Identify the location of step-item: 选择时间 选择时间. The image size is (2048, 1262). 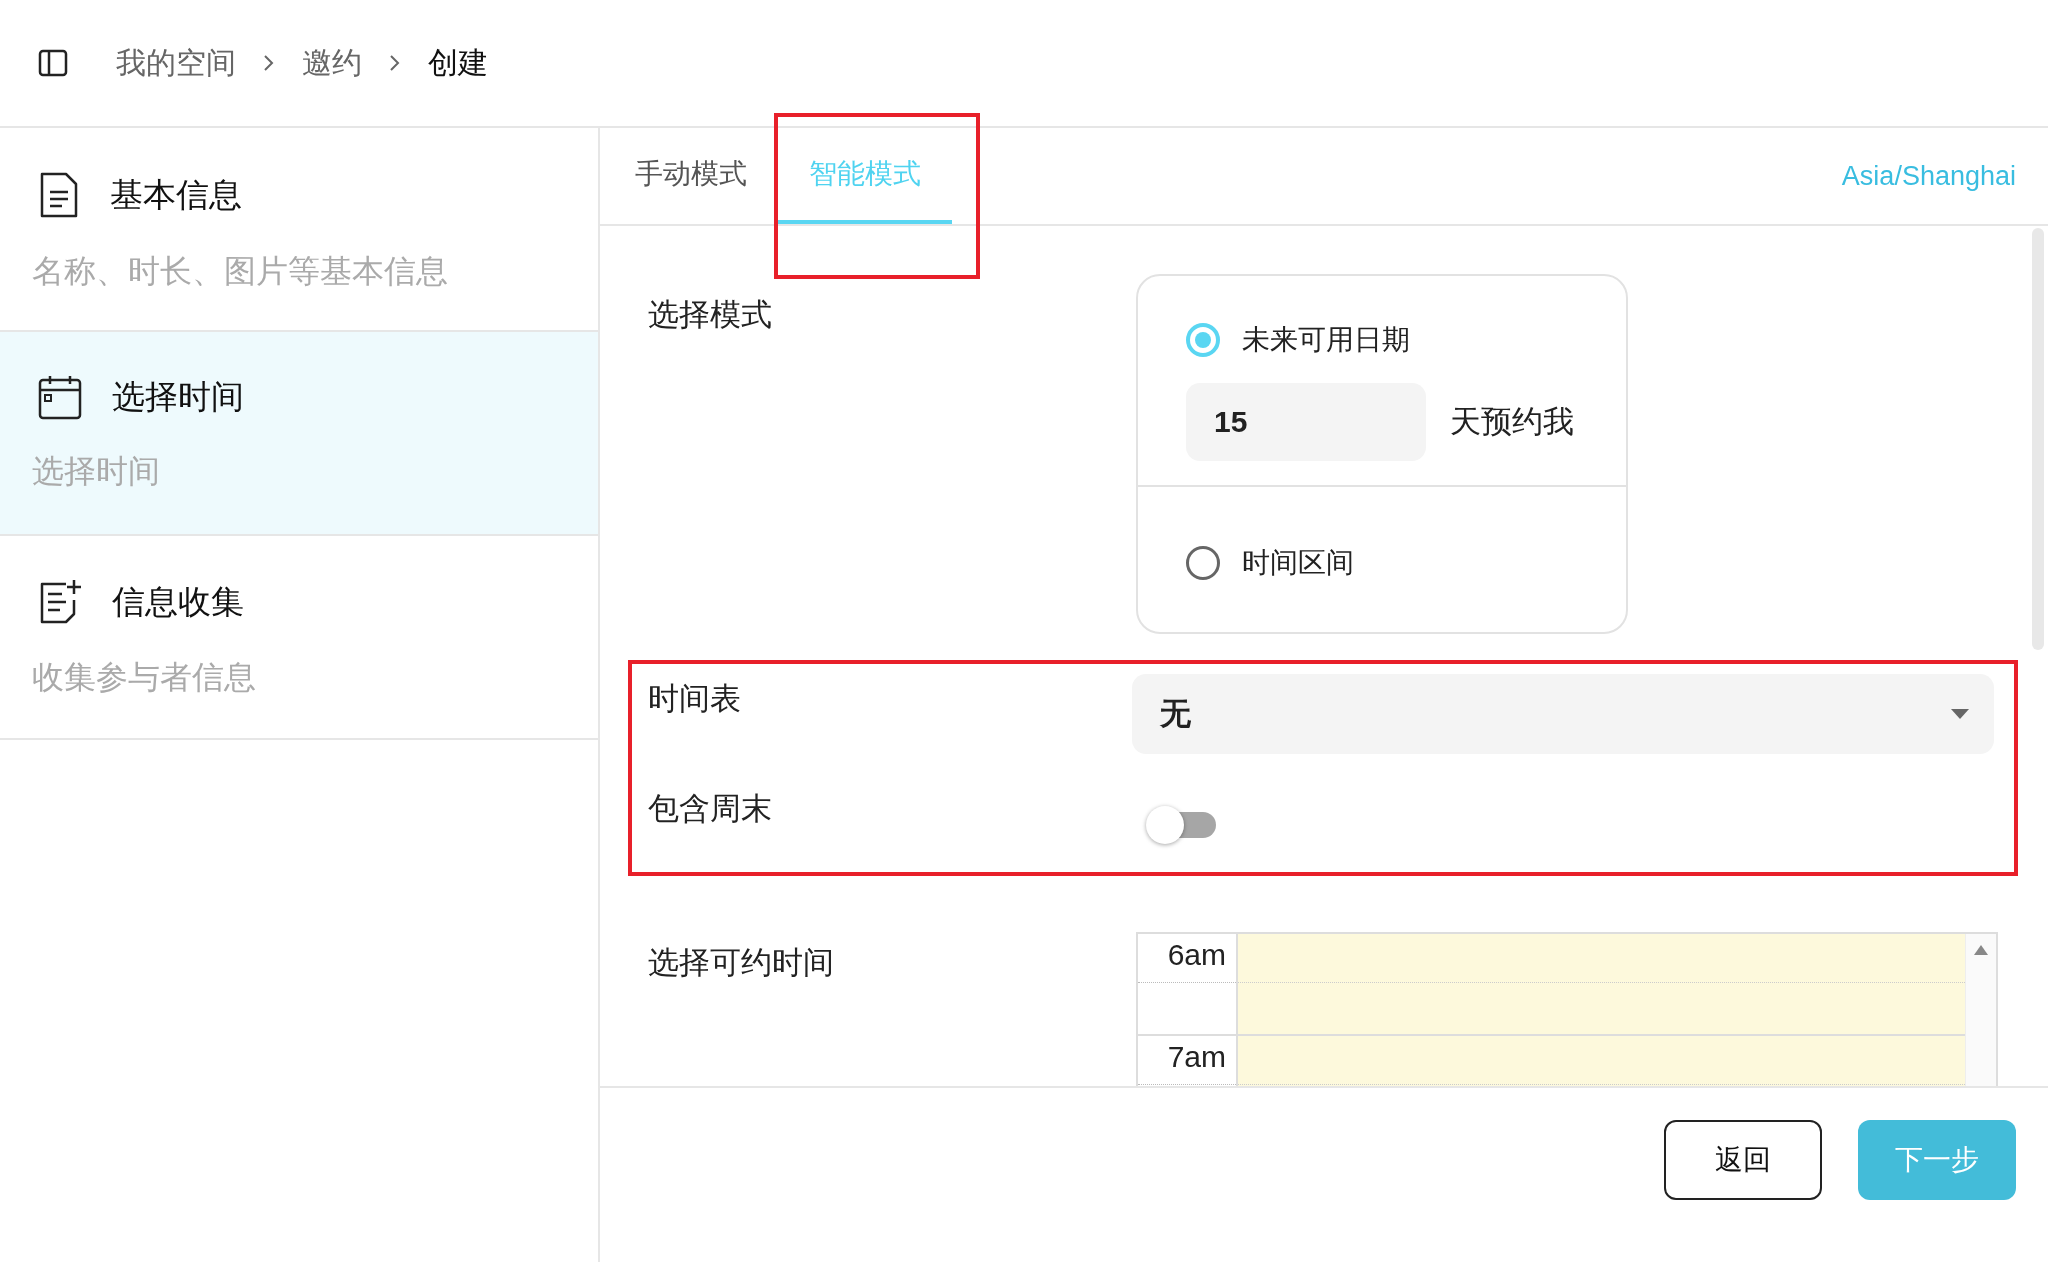
(299, 434).